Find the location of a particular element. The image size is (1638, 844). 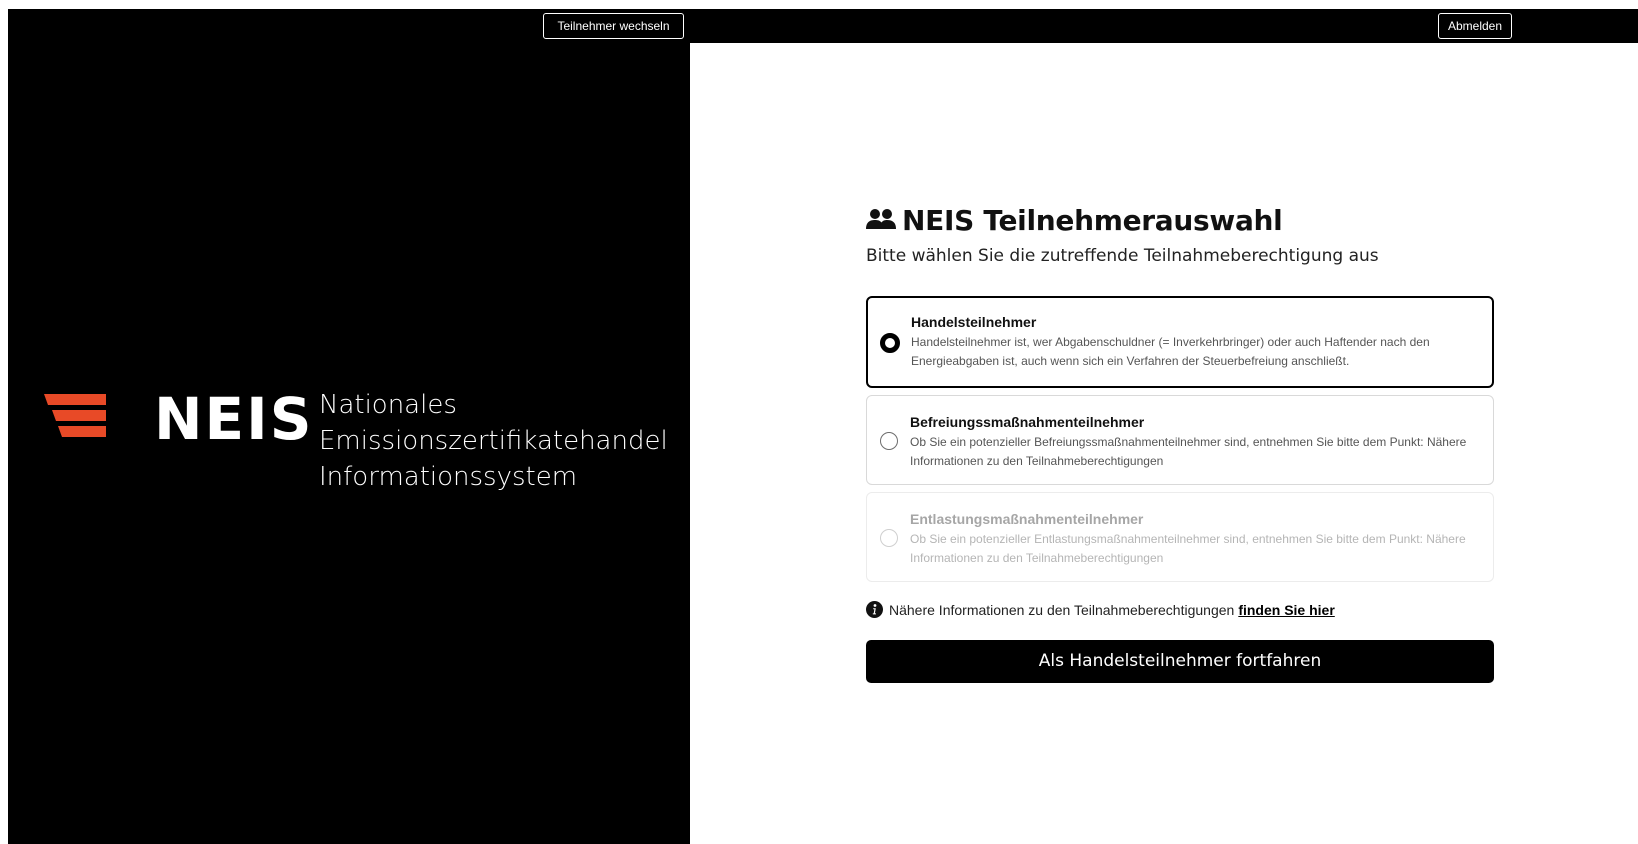

switch-participant-button: Teilnehmer wechseln is located at coordinates (613, 26).